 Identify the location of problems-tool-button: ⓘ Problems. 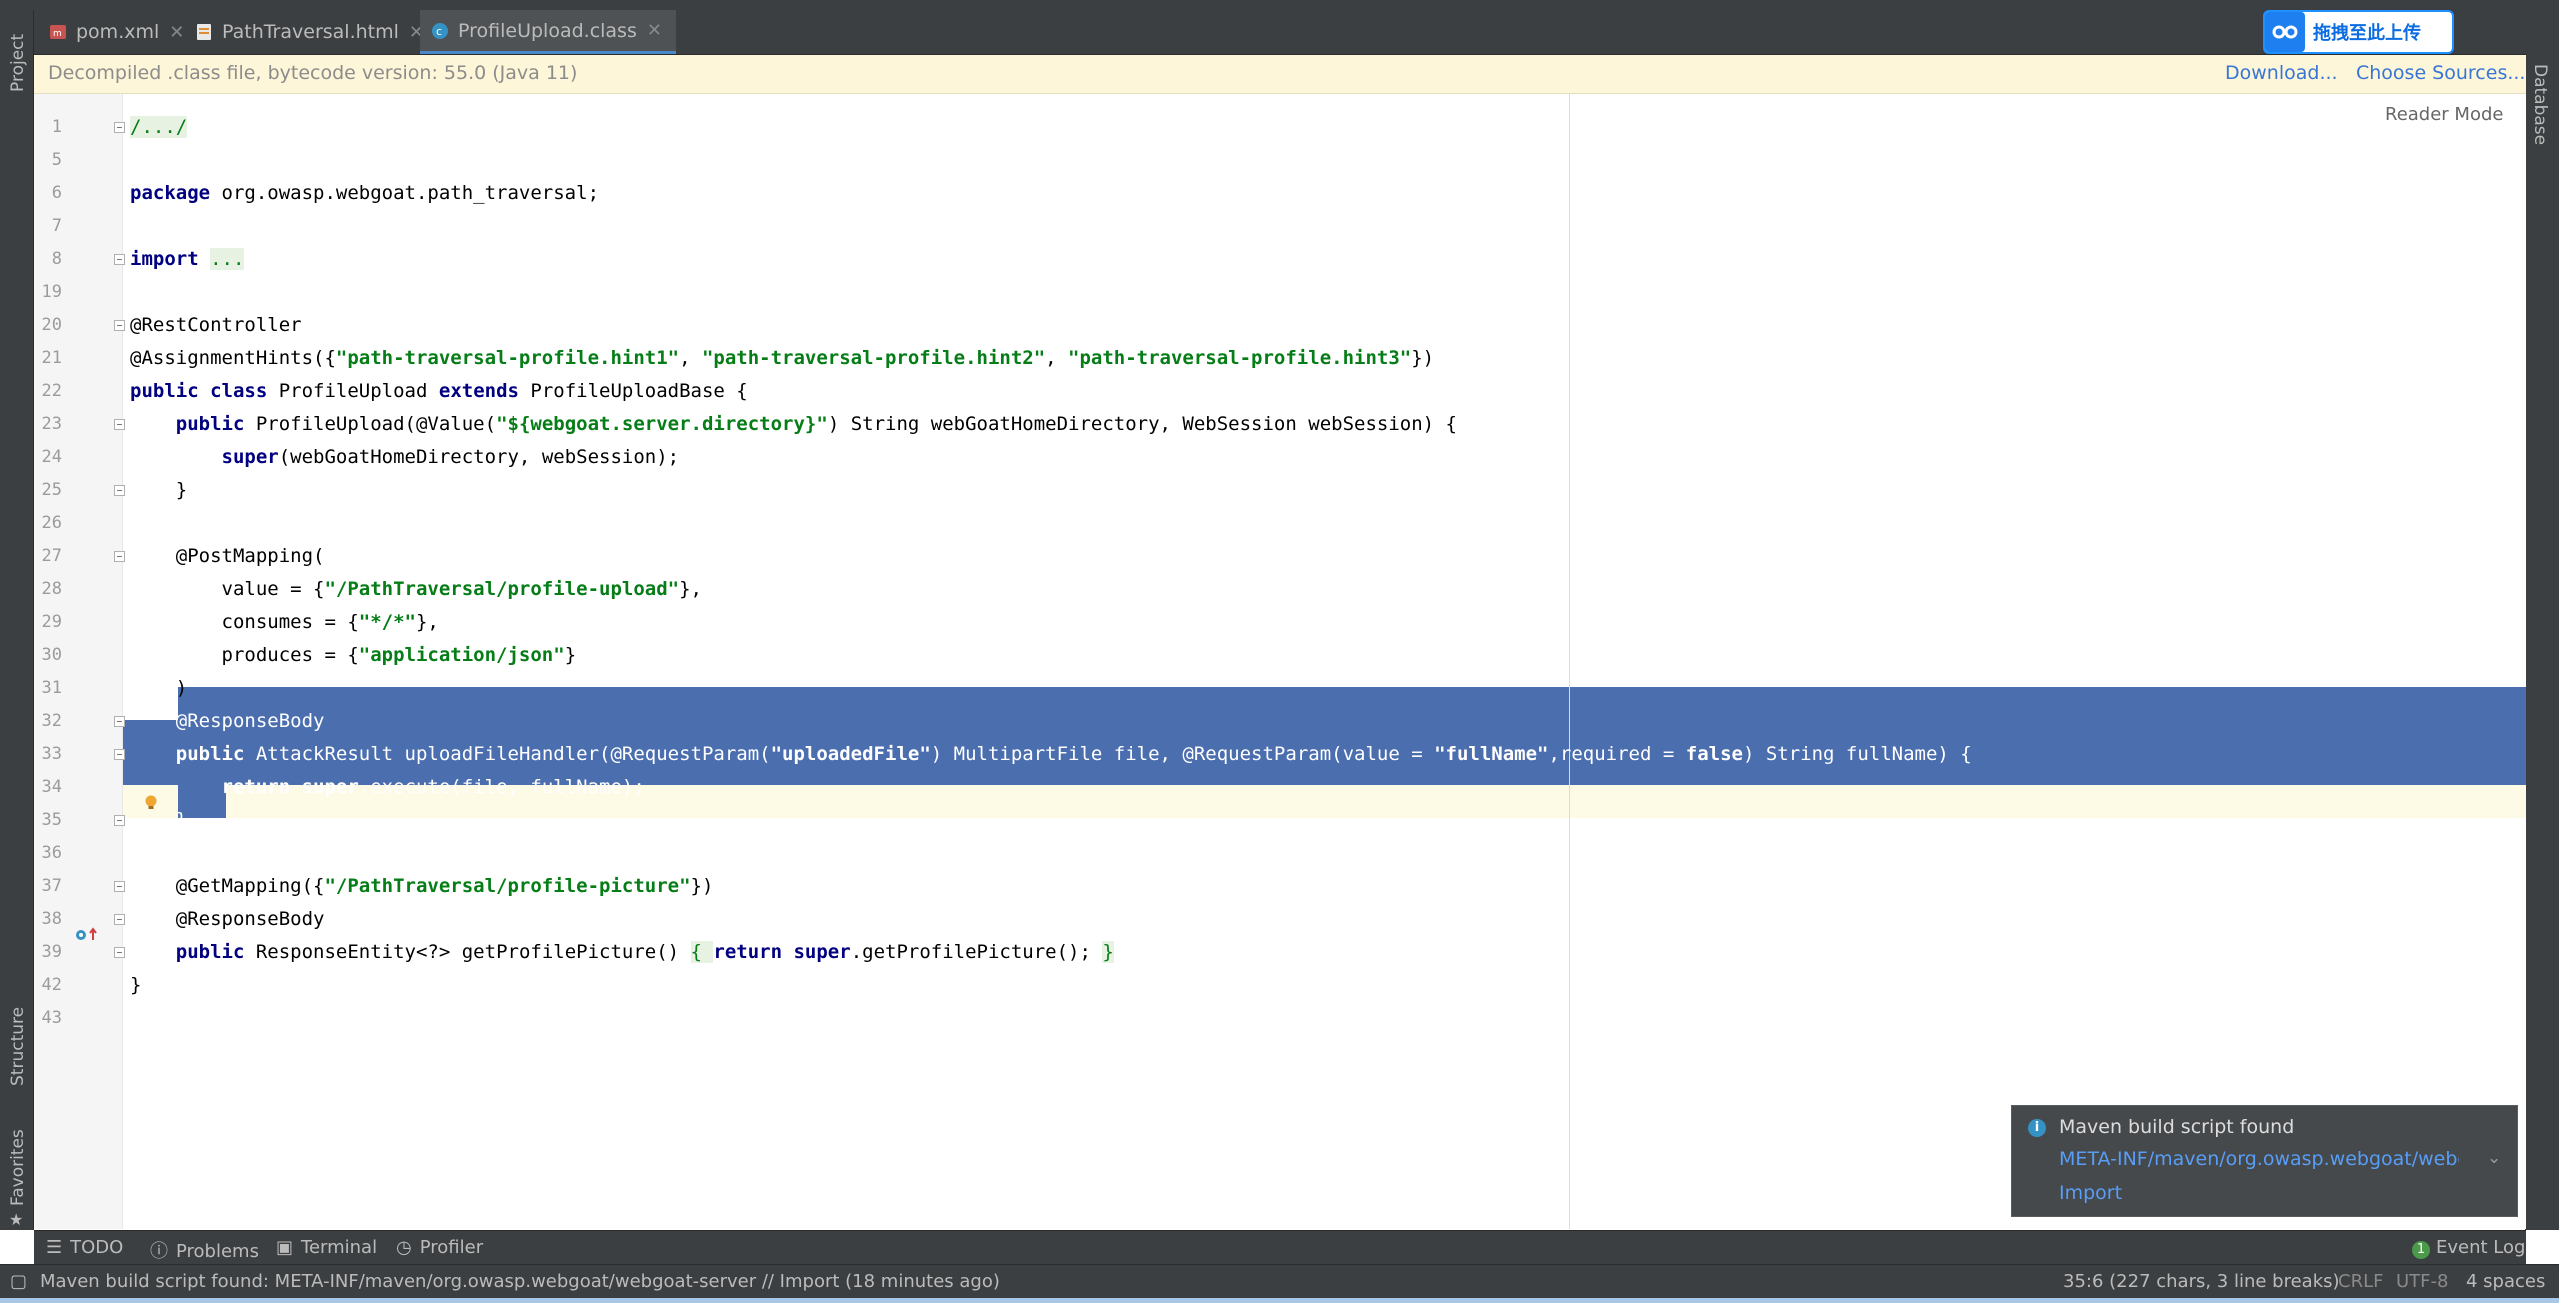
(204, 1250).